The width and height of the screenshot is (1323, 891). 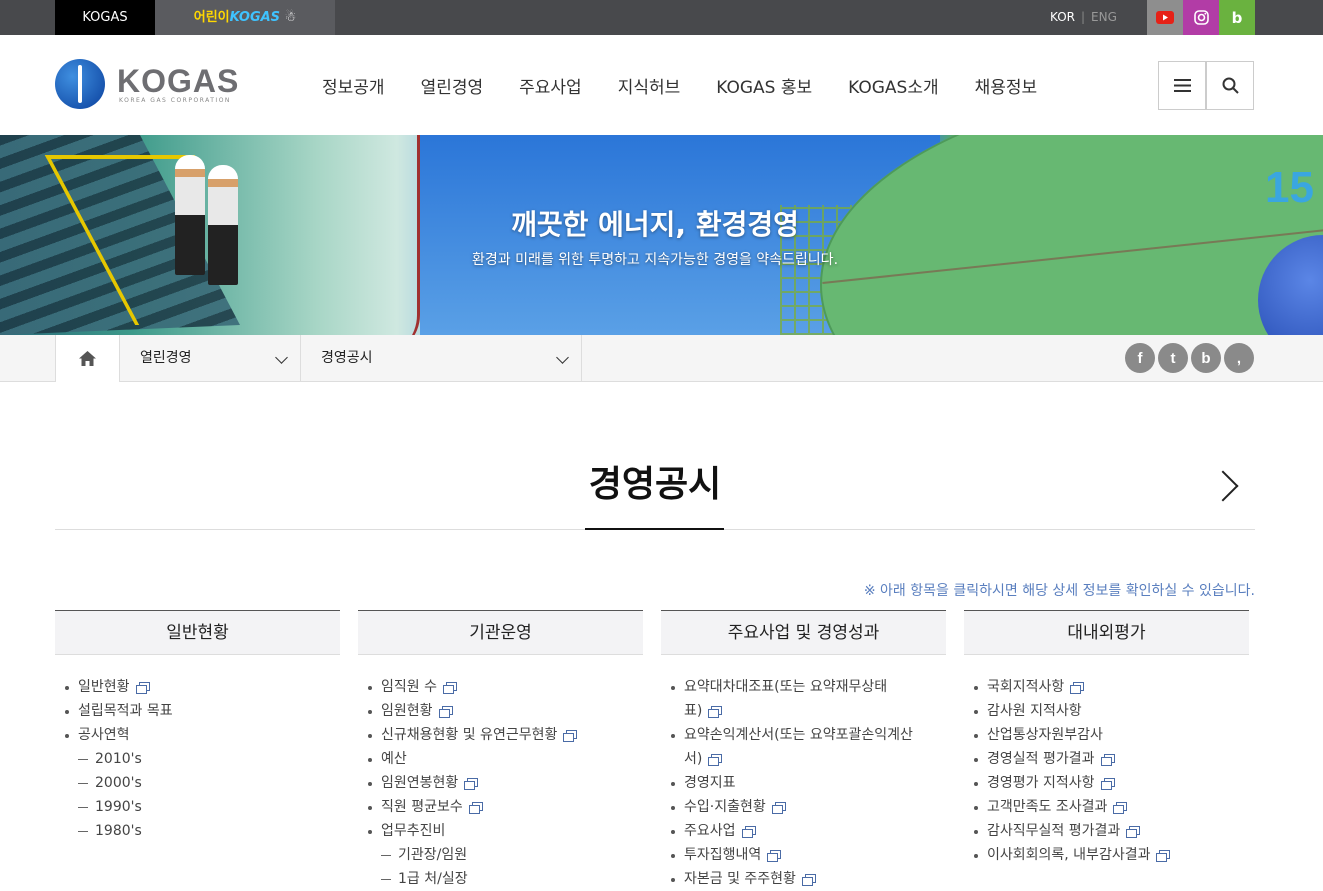 What do you see at coordinates (166, 358) in the screenshot?
I see `depth1-label: 열린경영` at bounding box center [166, 358].